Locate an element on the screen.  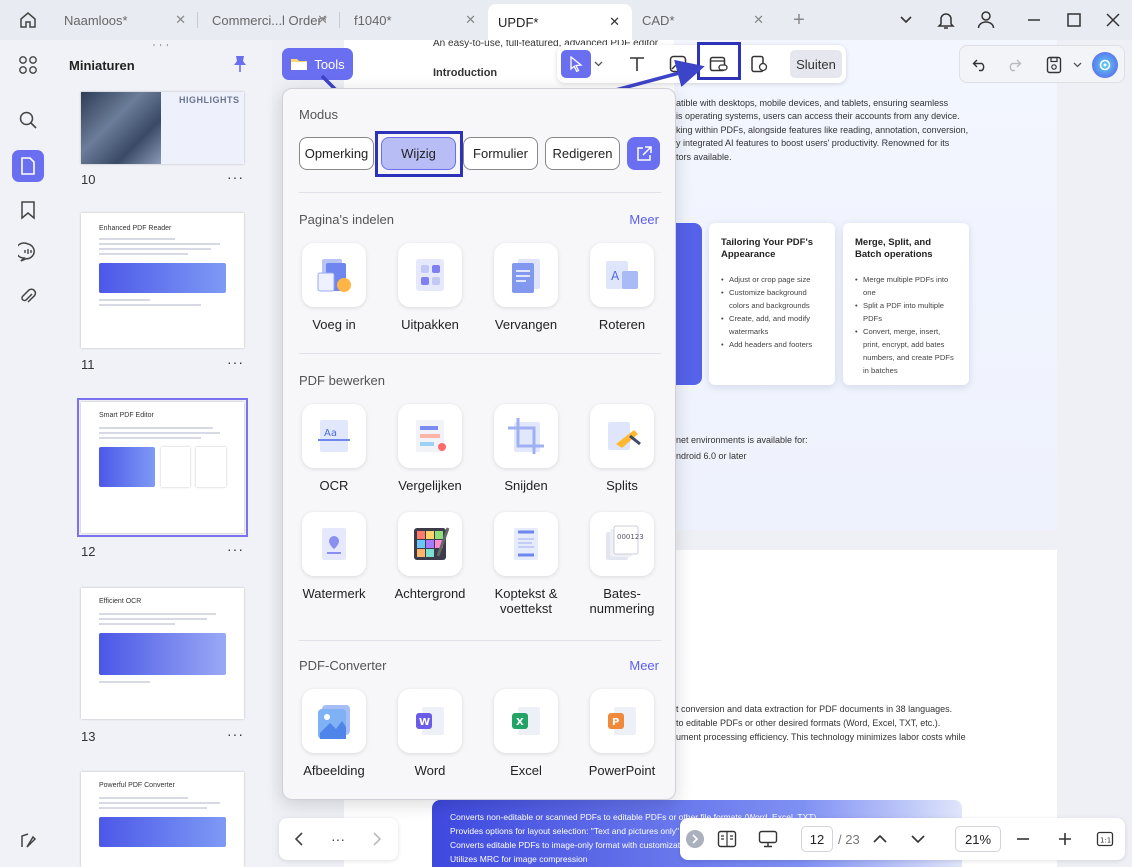
more-options-button: ··· is located at coordinates (338, 839).